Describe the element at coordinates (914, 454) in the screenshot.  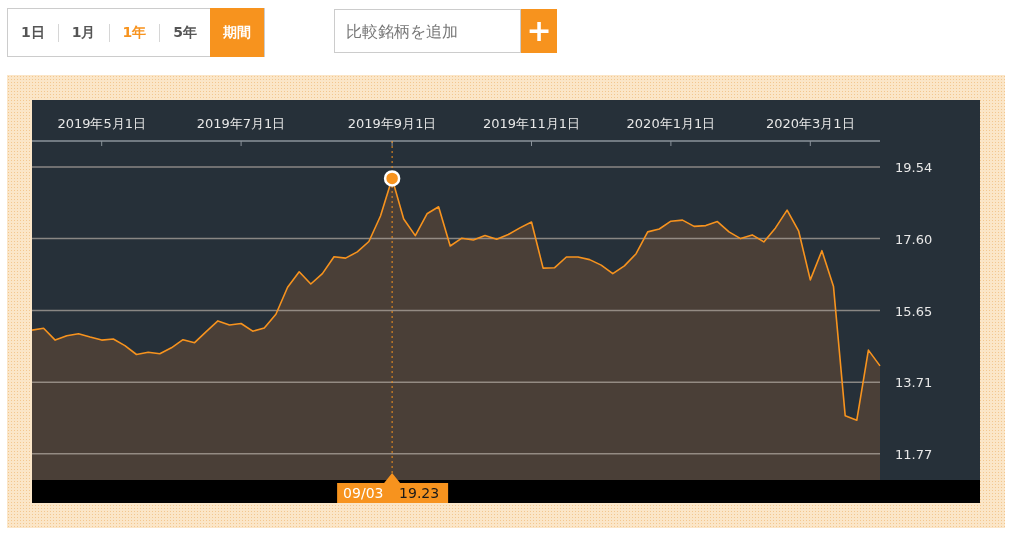
I see `y-axis-label: 11.77` at that location.